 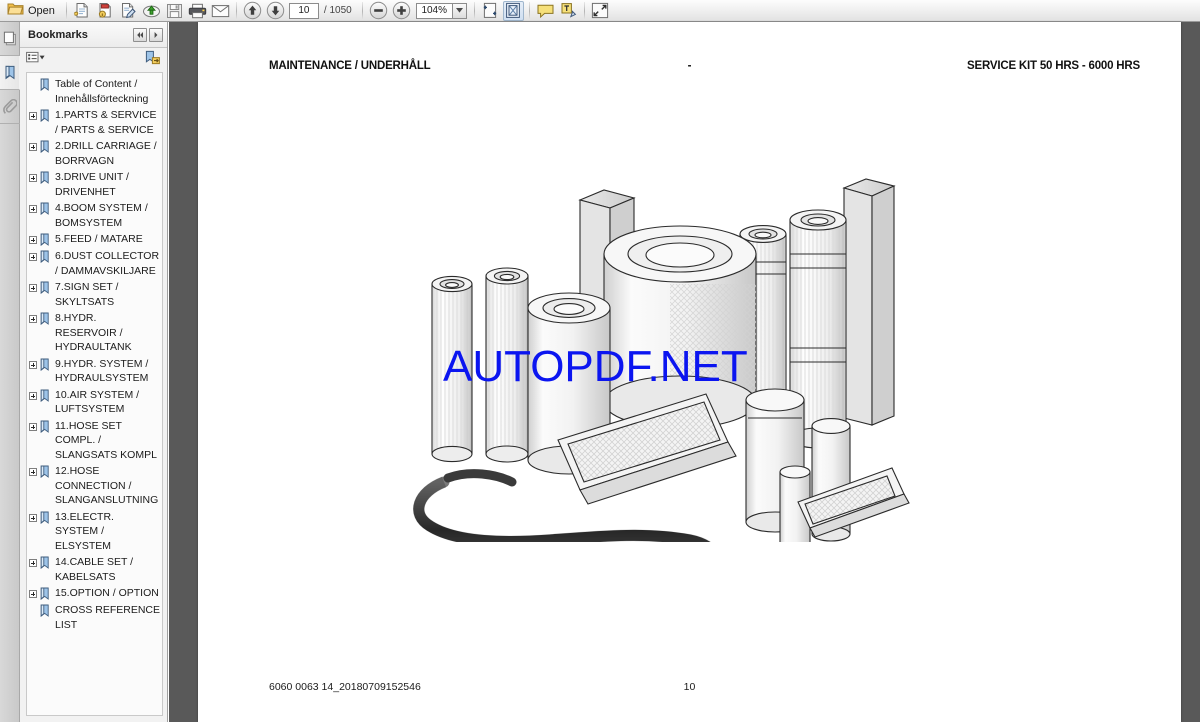 I want to click on bookmark-item: 3.DRIVE UNIT / DRIVENHET, so click(x=94, y=184).